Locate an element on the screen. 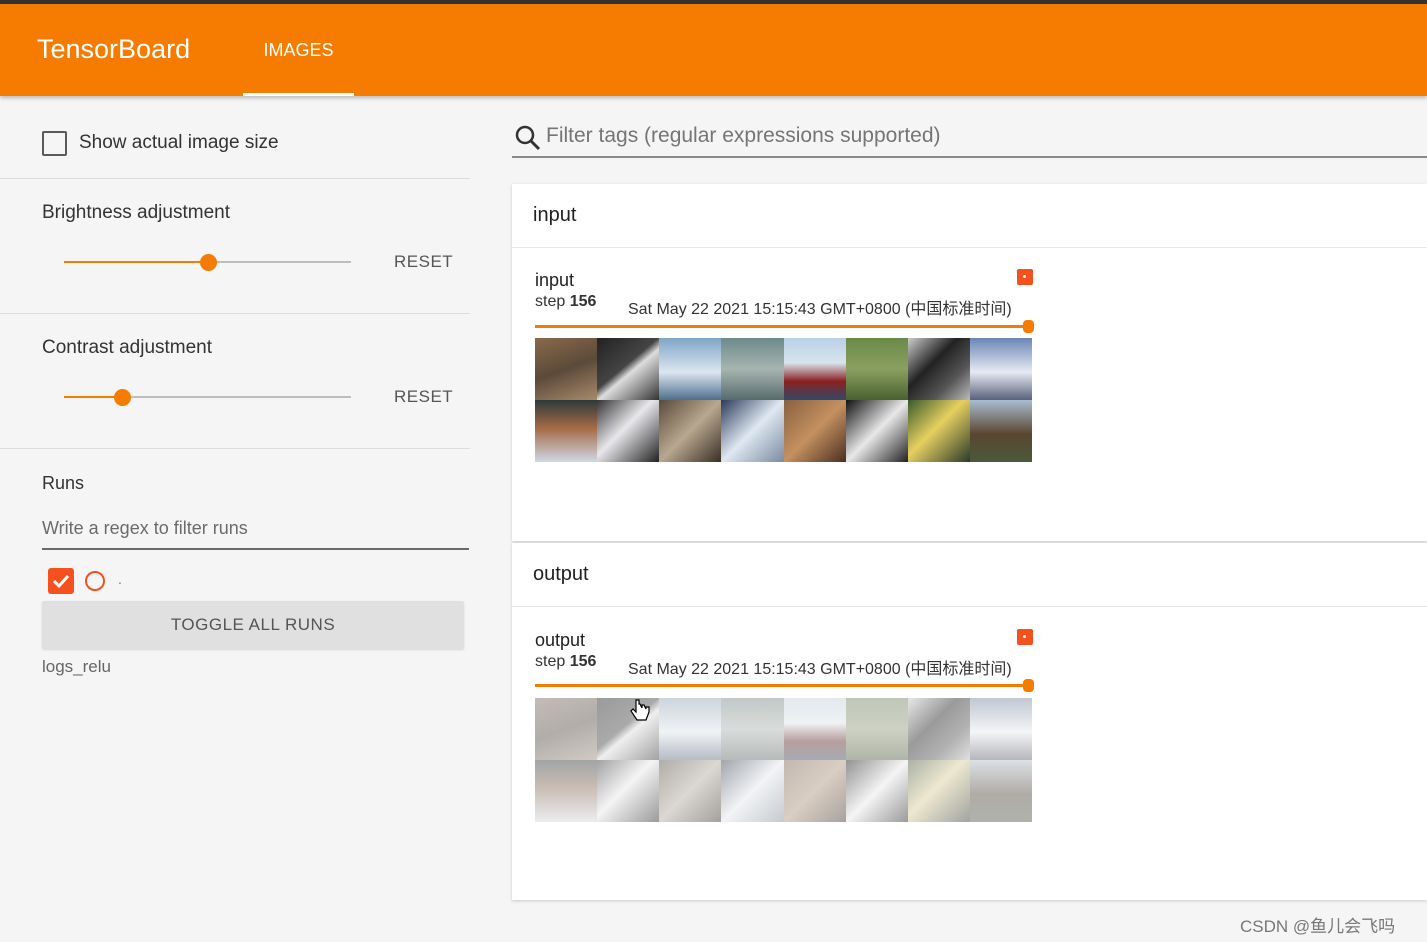 This screenshot has width=1427, height=942. runs-heading: Runs is located at coordinates (63, 483).